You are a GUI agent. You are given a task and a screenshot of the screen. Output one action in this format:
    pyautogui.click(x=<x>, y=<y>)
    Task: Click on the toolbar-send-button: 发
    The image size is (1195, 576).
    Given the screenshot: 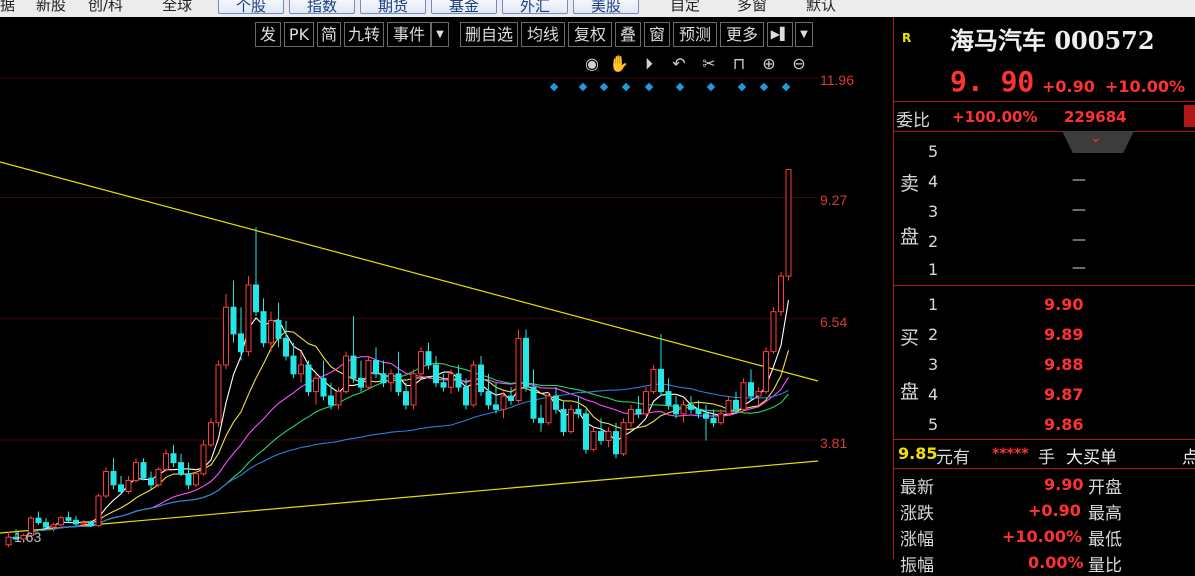 What is the action you would take?
    pyautogui.click(x=268, y=34)
    